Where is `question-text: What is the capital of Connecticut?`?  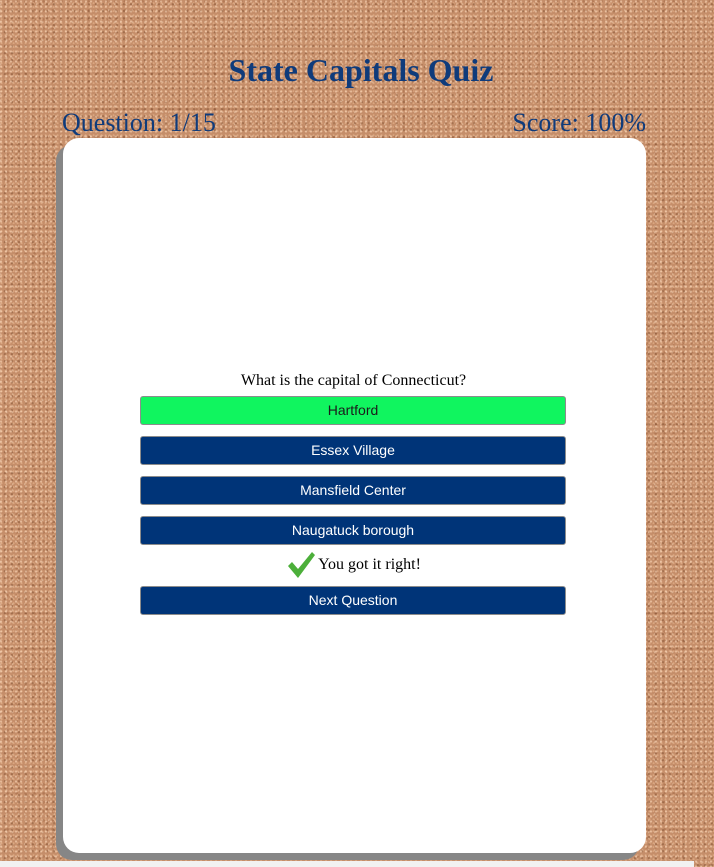
question-text: What is the capital of Connecticut? is located at coordinates (353, 380).